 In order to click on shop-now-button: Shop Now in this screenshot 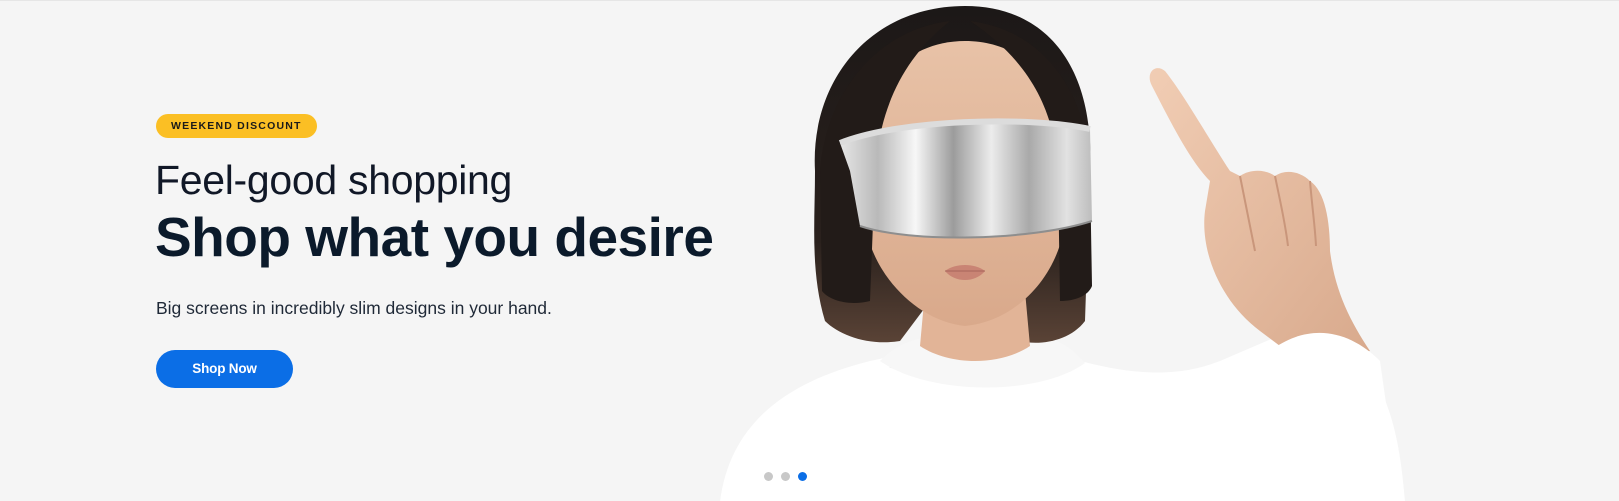, I will do `click(224, 369)`.